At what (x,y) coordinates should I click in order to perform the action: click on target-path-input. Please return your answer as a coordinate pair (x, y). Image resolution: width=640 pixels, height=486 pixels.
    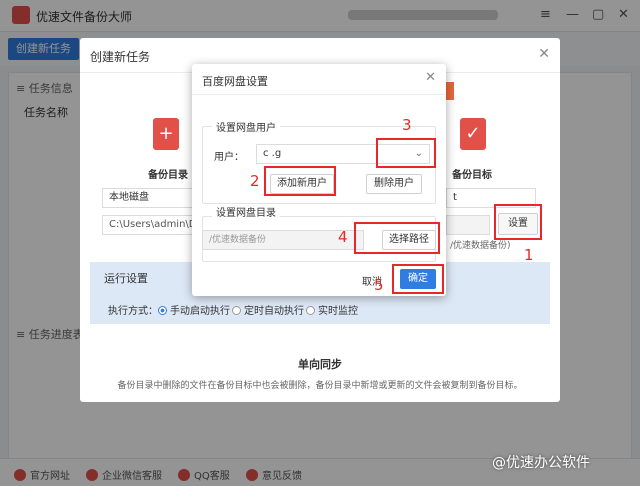
    Looking at the image, I should click on (468, 225).